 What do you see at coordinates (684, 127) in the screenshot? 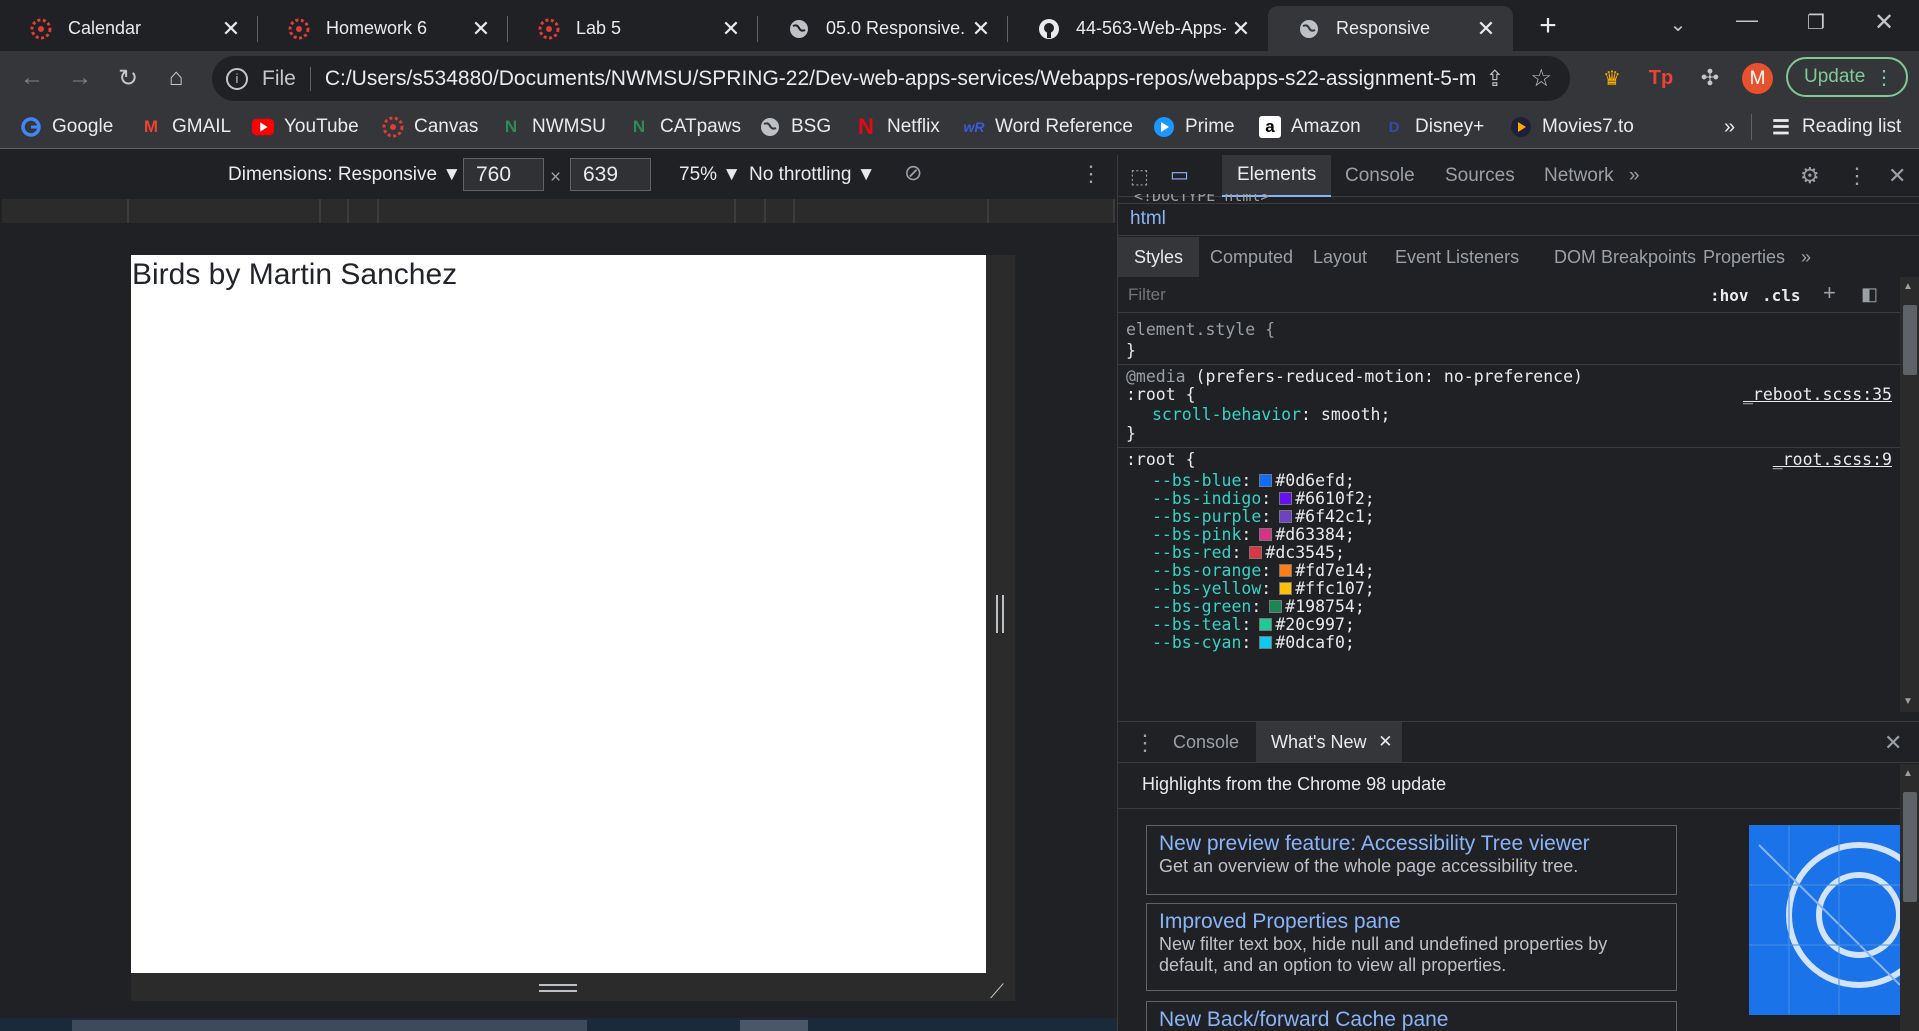
I see `bookmark-catpaws: N CATpaws` at bounding box center [684, 127].